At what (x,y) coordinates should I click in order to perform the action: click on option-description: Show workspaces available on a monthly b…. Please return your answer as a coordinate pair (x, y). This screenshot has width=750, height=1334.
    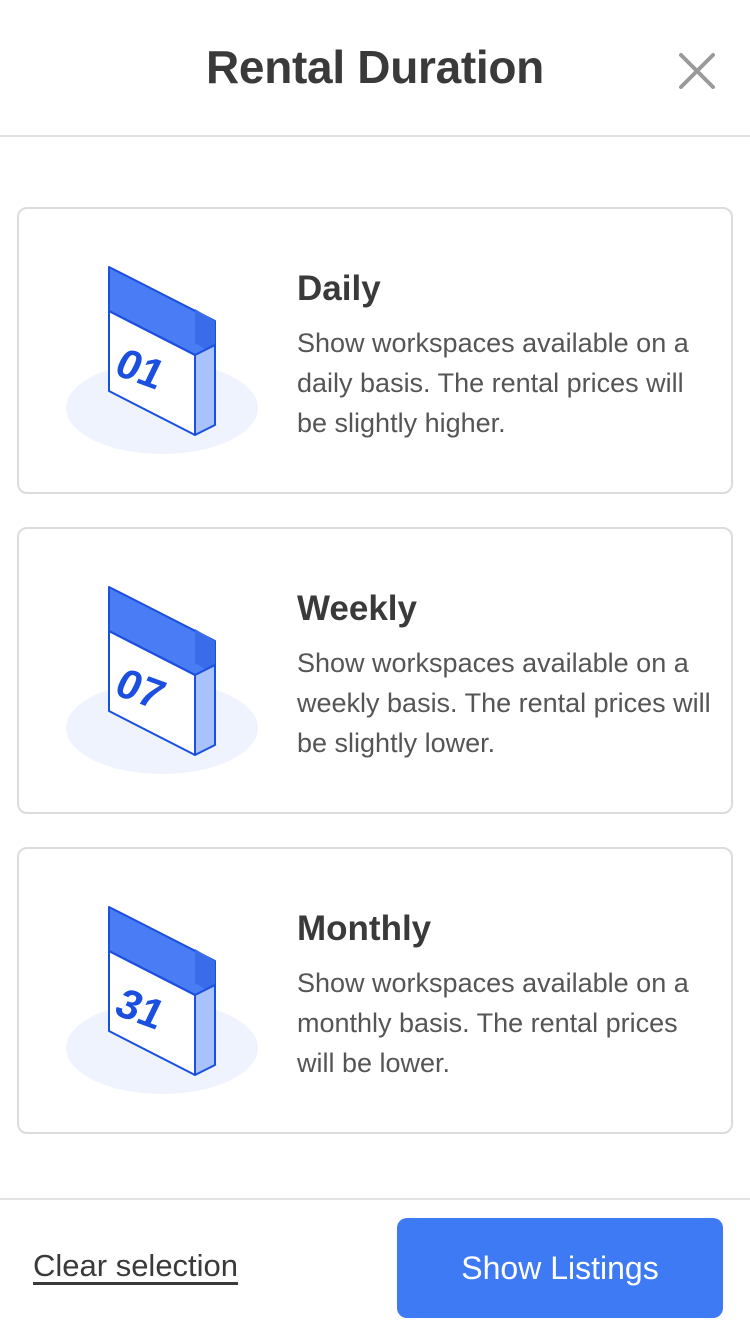
    Looking at the image, I should click on (493, 1023).